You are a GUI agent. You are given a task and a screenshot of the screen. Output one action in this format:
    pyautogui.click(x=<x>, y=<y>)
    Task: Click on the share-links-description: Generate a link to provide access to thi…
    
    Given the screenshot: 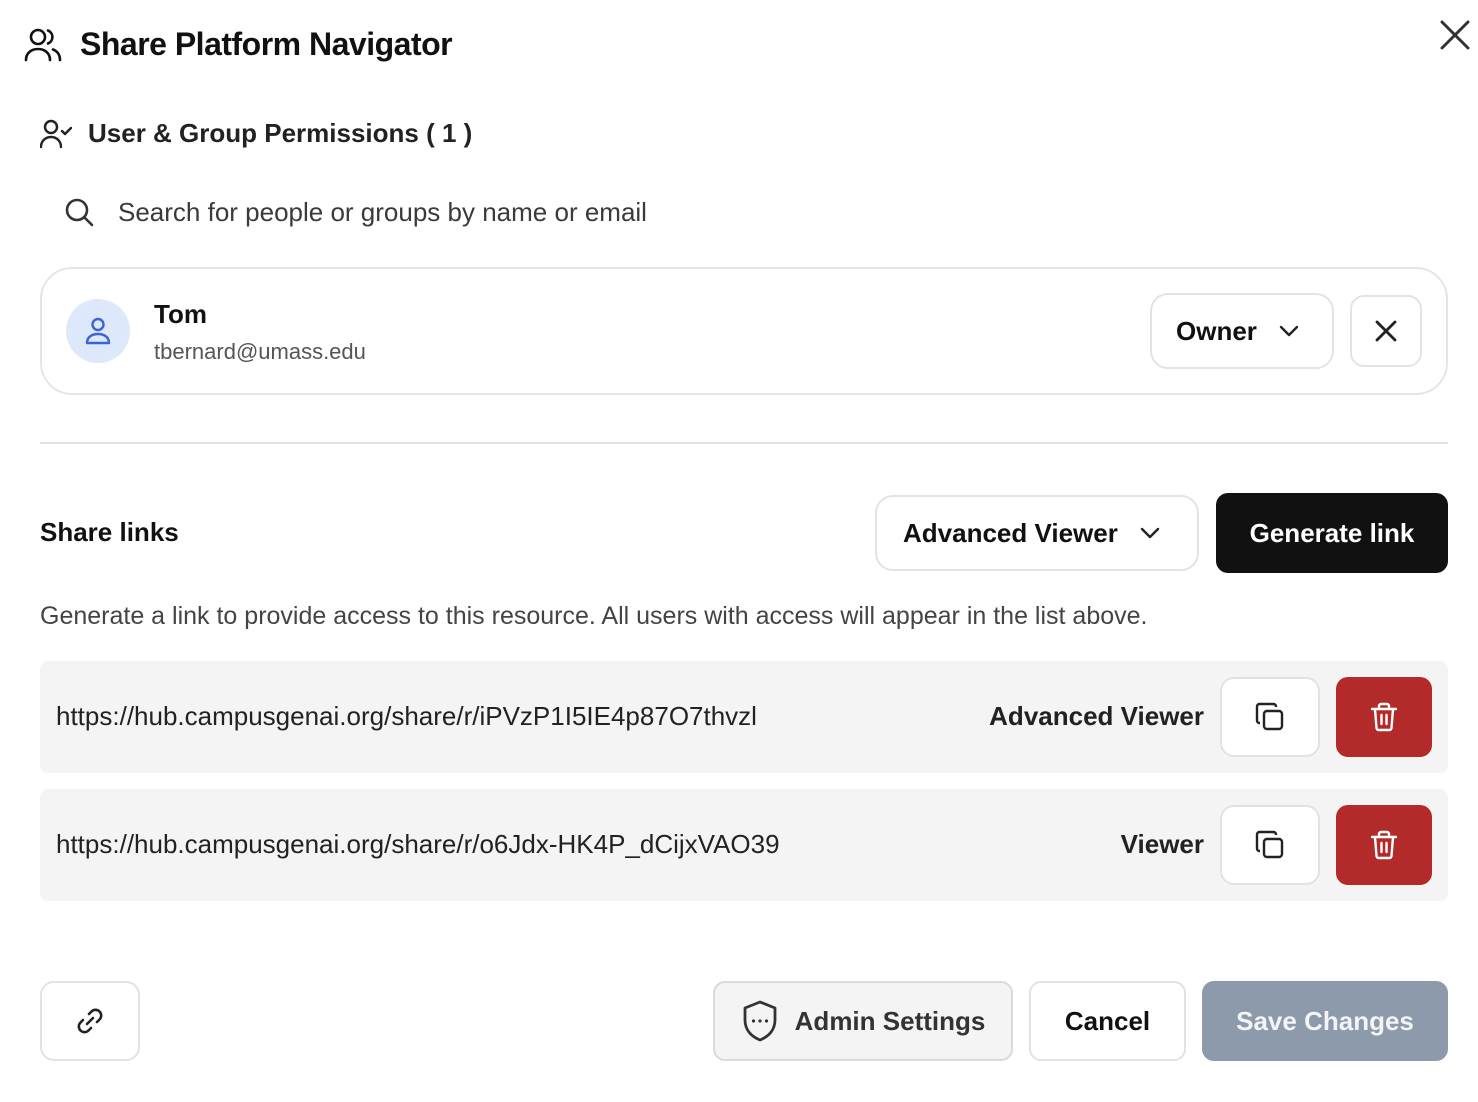 What is the action you would take?
    pyautogui.click(x=594, y=616)
    